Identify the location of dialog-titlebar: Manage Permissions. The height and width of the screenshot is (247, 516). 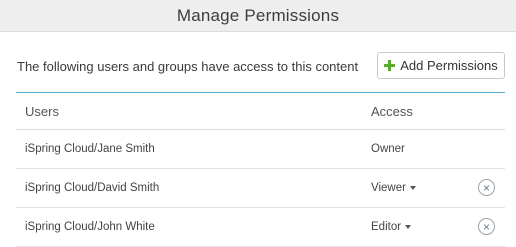
(258, 16).